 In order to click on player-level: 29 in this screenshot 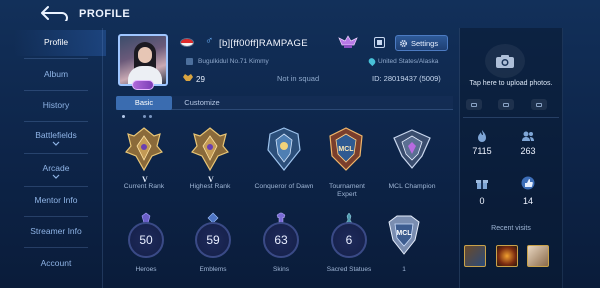, I will do `click(200, 79)`.